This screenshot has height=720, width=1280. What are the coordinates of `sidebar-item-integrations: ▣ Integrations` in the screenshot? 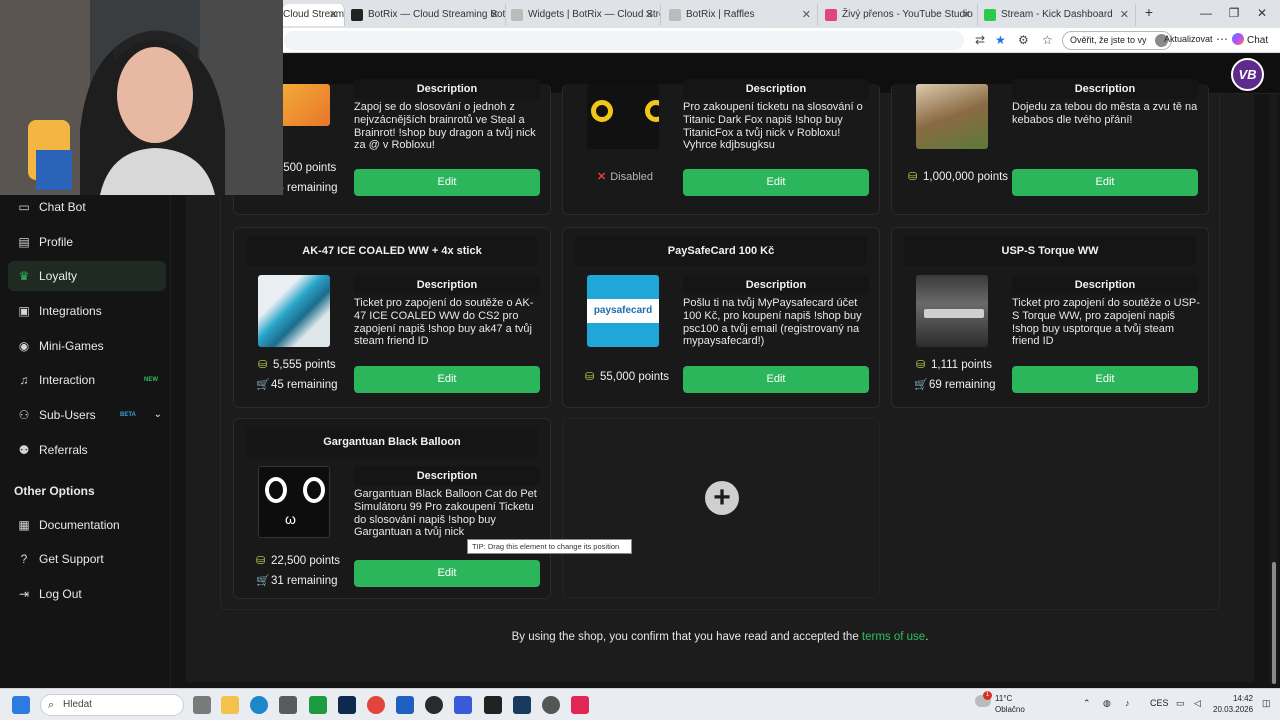 It's located at (87, 311).